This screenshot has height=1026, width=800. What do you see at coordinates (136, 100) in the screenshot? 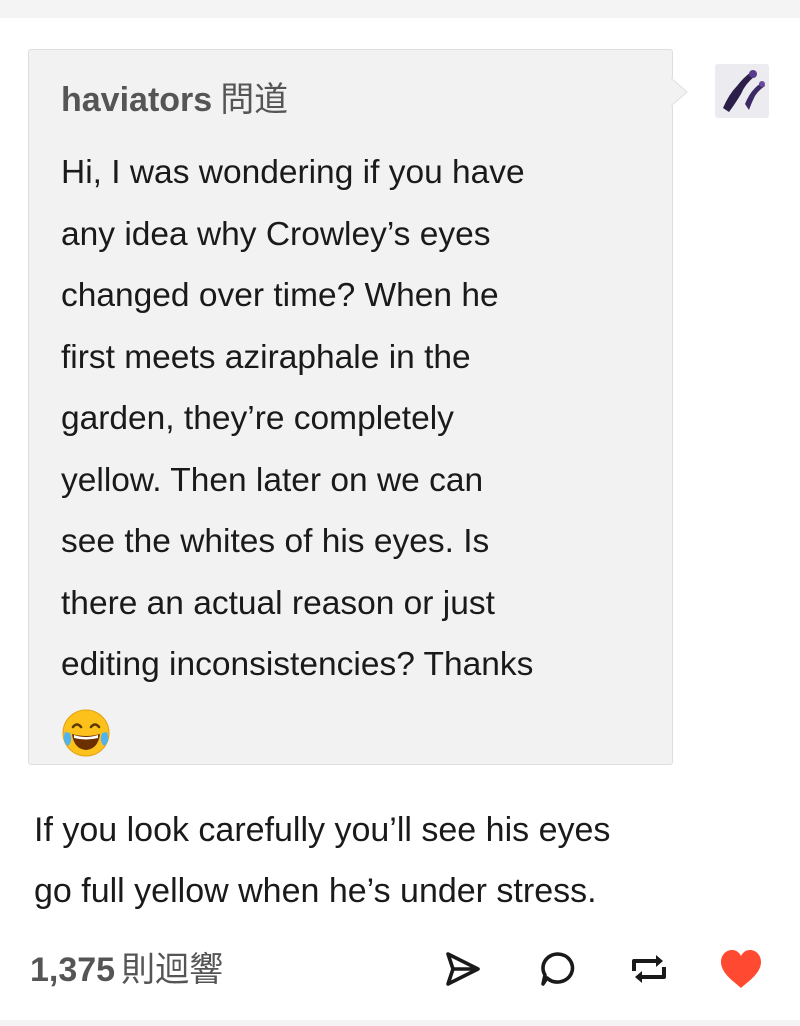
I see `asker-name: haviators` at bounding box center [136, 100].